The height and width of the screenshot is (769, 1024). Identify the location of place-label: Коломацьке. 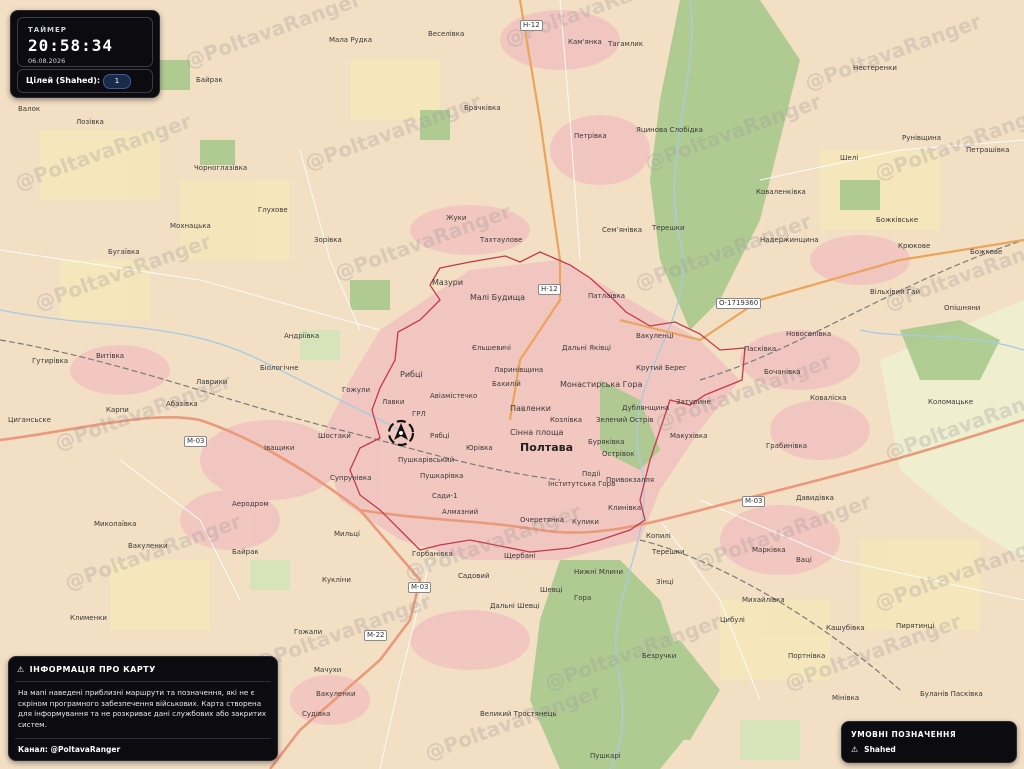
(951, 402).